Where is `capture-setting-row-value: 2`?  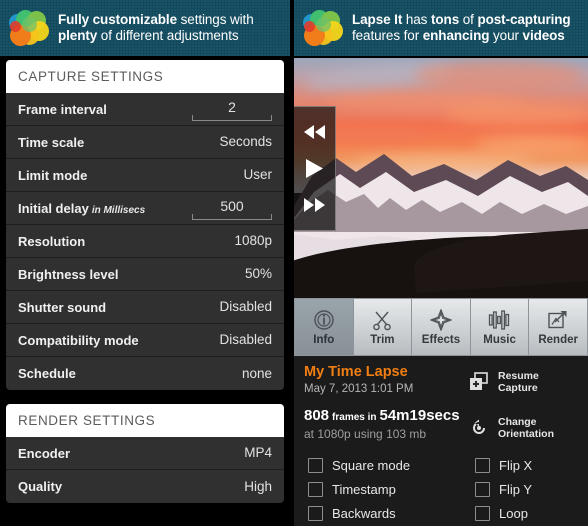
capture-setting-row-value: 2 is located at coordinates (232, 106).